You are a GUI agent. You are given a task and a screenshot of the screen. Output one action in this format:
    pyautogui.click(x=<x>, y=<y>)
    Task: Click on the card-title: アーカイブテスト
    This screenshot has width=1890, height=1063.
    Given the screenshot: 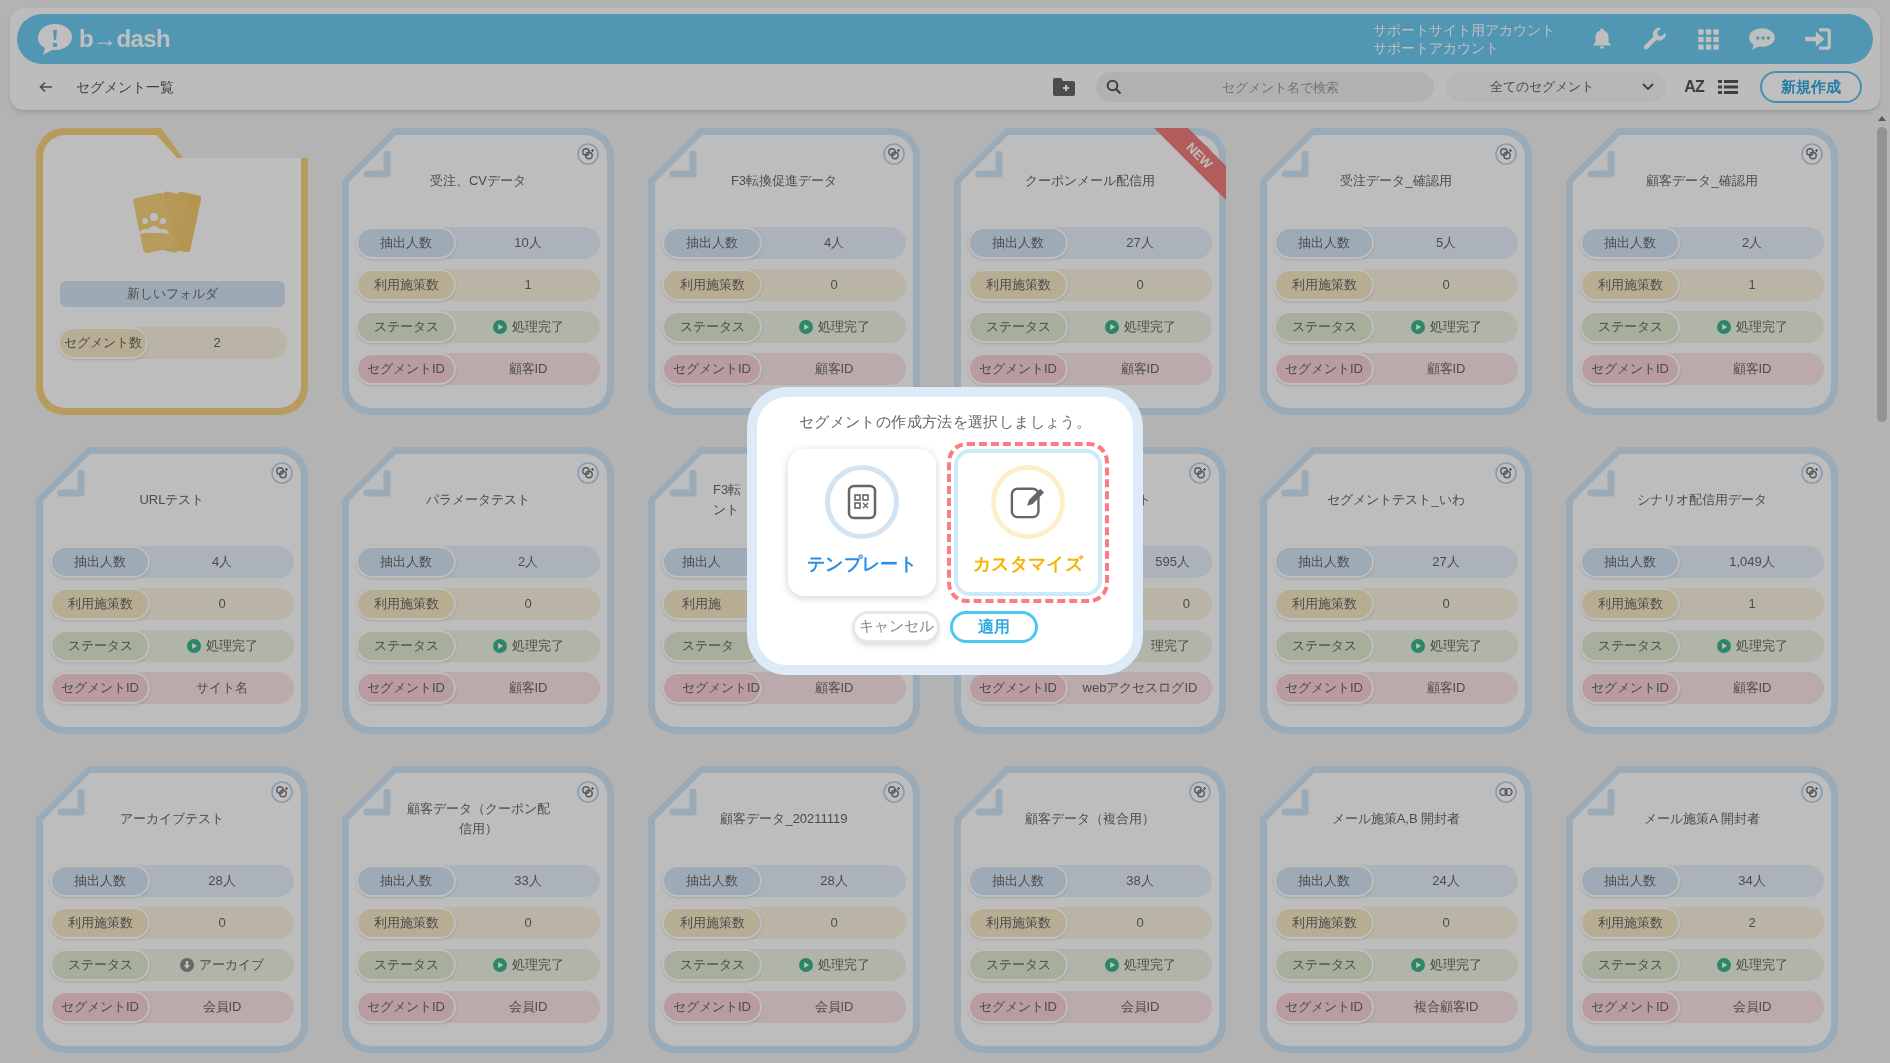 What is the action you would take?
    pyautogui.click(x=172, y=819)
    